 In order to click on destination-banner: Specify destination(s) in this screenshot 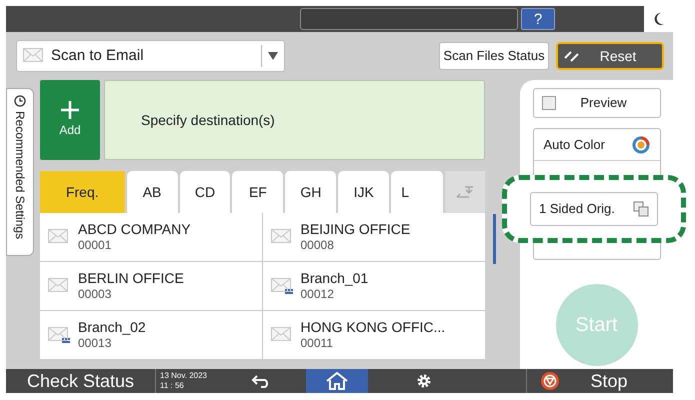, I will do `click(294, 120)`.